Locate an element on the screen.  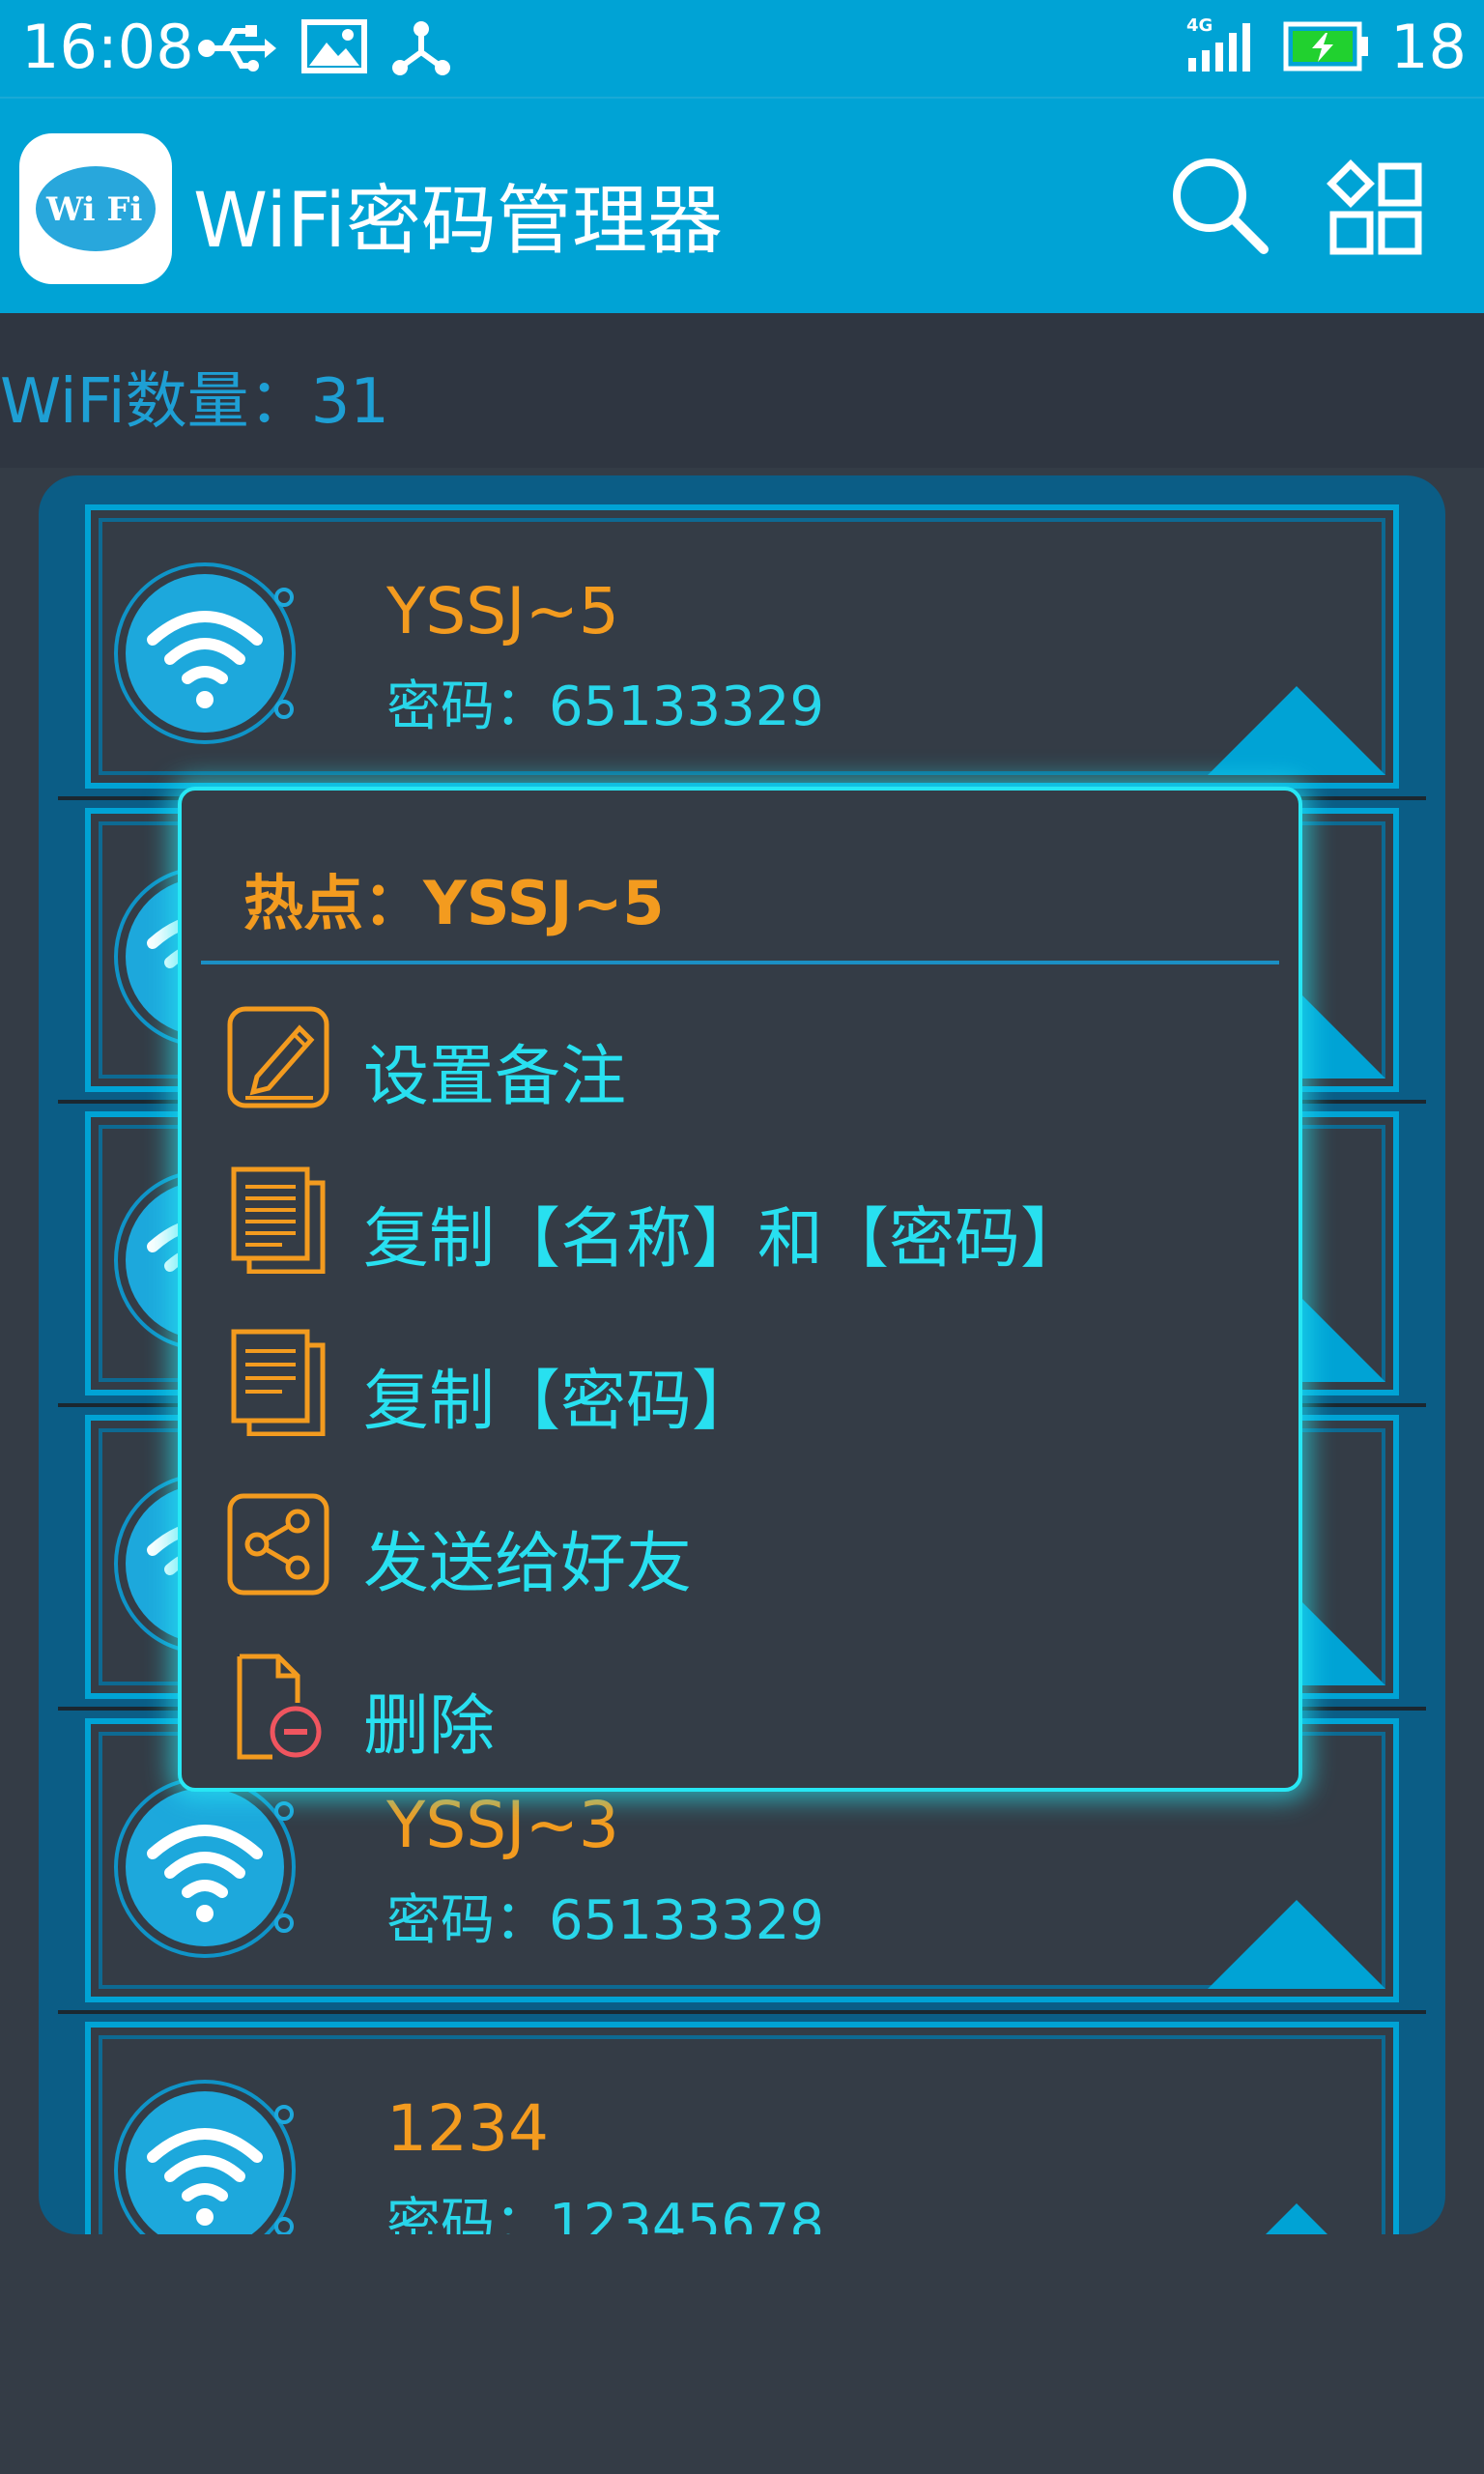
menu-item-copy-name-password: 复制【名称】和【密码】 is located at coordinates (742, 1219).